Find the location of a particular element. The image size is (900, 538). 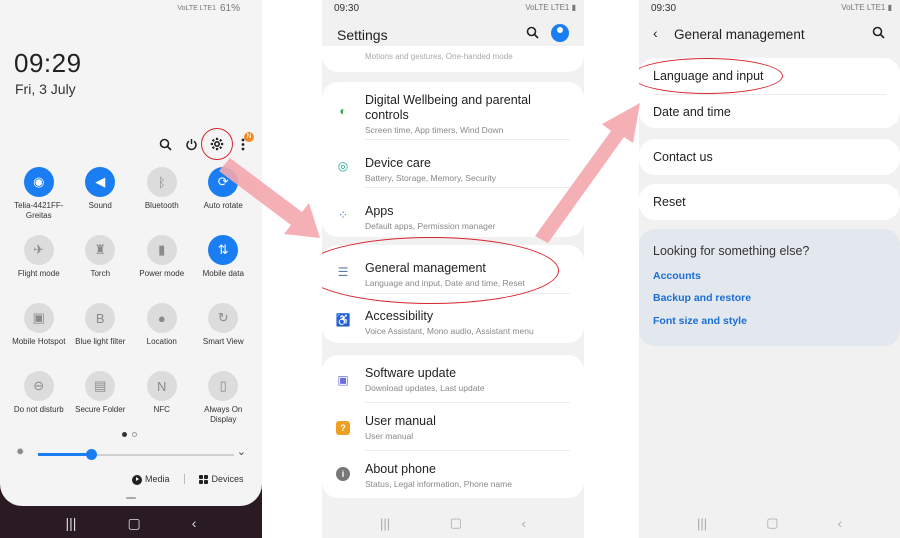

device-care-icon: ◎ is located at coordinates (343, 166).